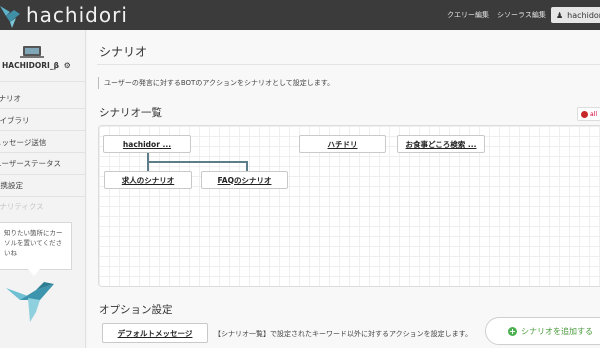  What do you see at coordinates (468, 15) in the screenshot?
I see `nav-query-edit: クエリー編集` at bounding box center [468, 15].